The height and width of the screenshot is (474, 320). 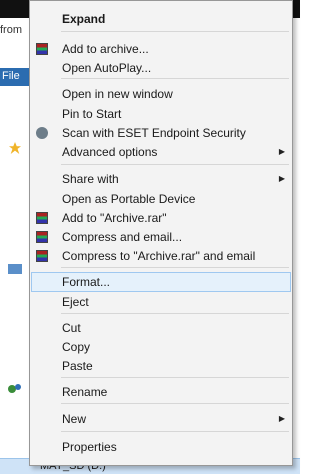 I want to click on window-text-fragment: from, so click(x=11, y=30).